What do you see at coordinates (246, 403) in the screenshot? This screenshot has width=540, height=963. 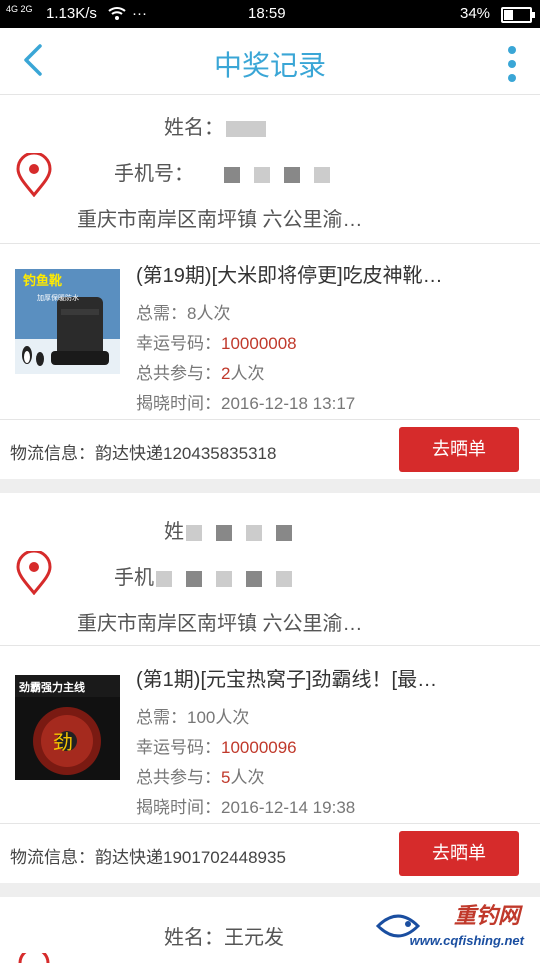 I see `reveal-time: 揭晓时间：2016-12-18 13:17` at bounding box center [246, 403].